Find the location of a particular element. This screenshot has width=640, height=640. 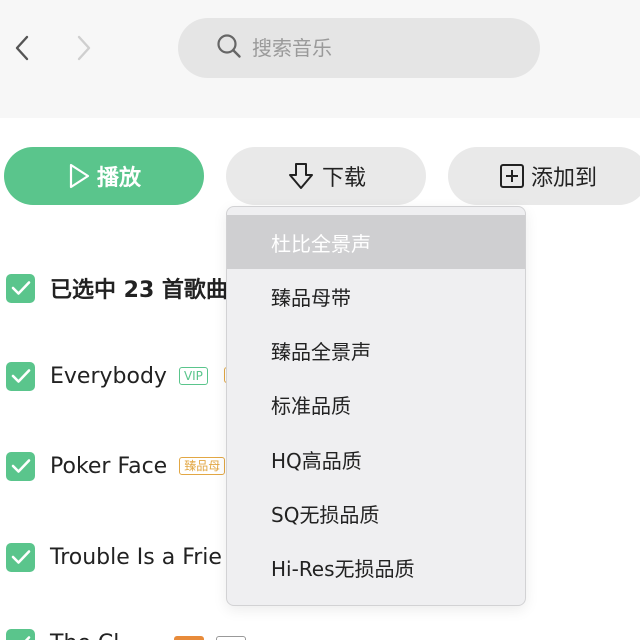

master-quality-badge: 臻品母 is located at coordinates (202, 466).